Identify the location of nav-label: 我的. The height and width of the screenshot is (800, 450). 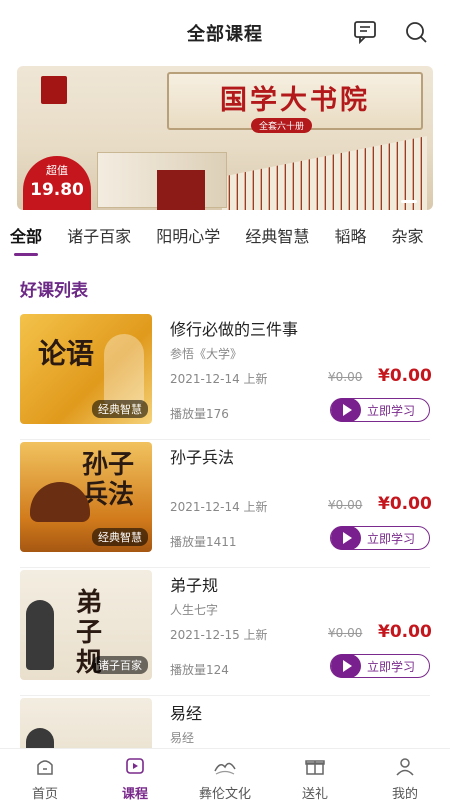
(404, 793).